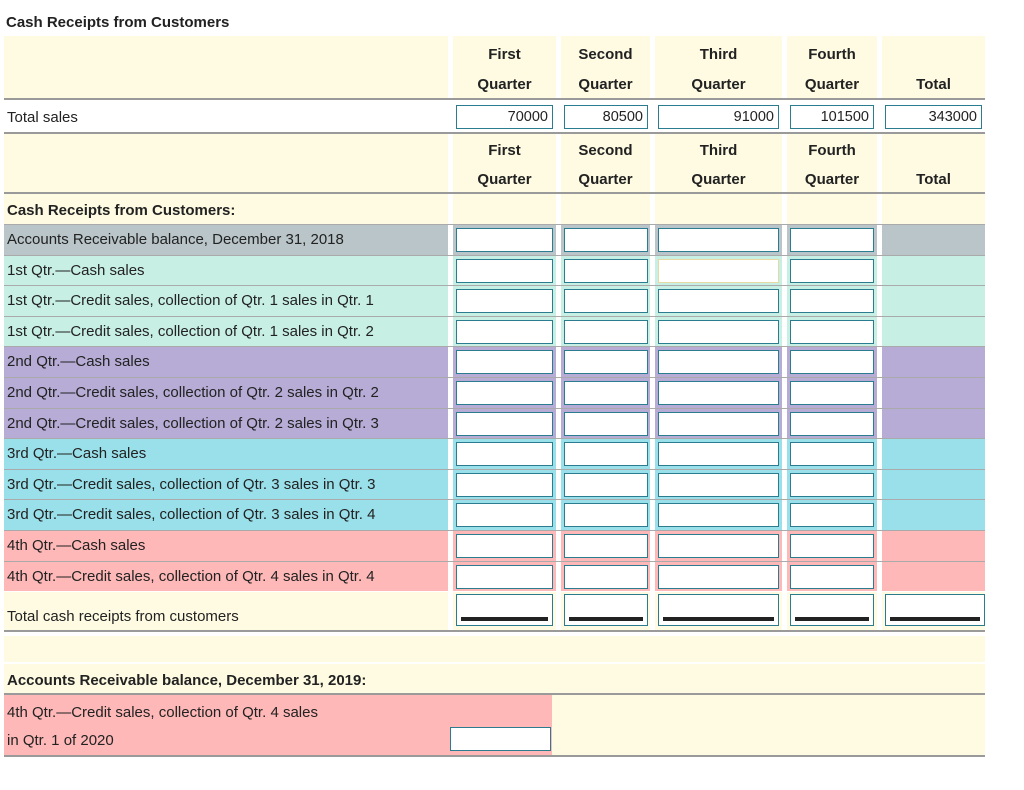 The image size is (1024, 790). I want to click on row-label: 4th Qtr.—Cash sales, so click(76, 545).